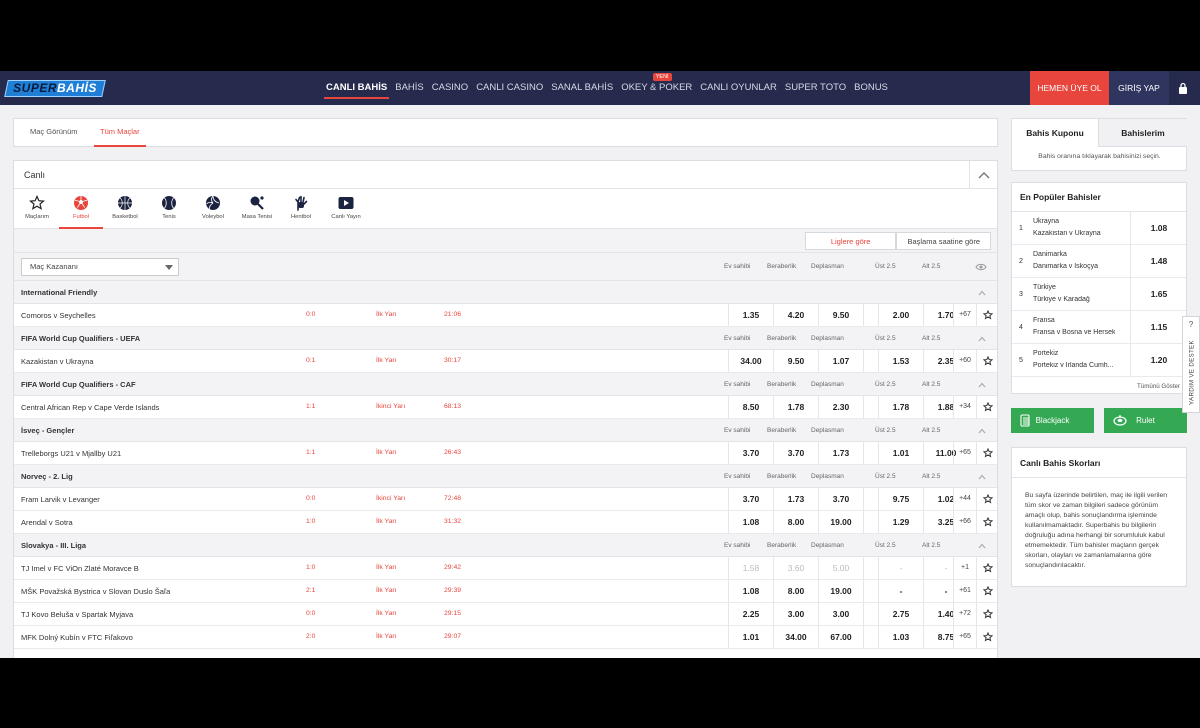 The image size is (1200, 728). I want to click on odd-button: 9.75, so click(900, 499).